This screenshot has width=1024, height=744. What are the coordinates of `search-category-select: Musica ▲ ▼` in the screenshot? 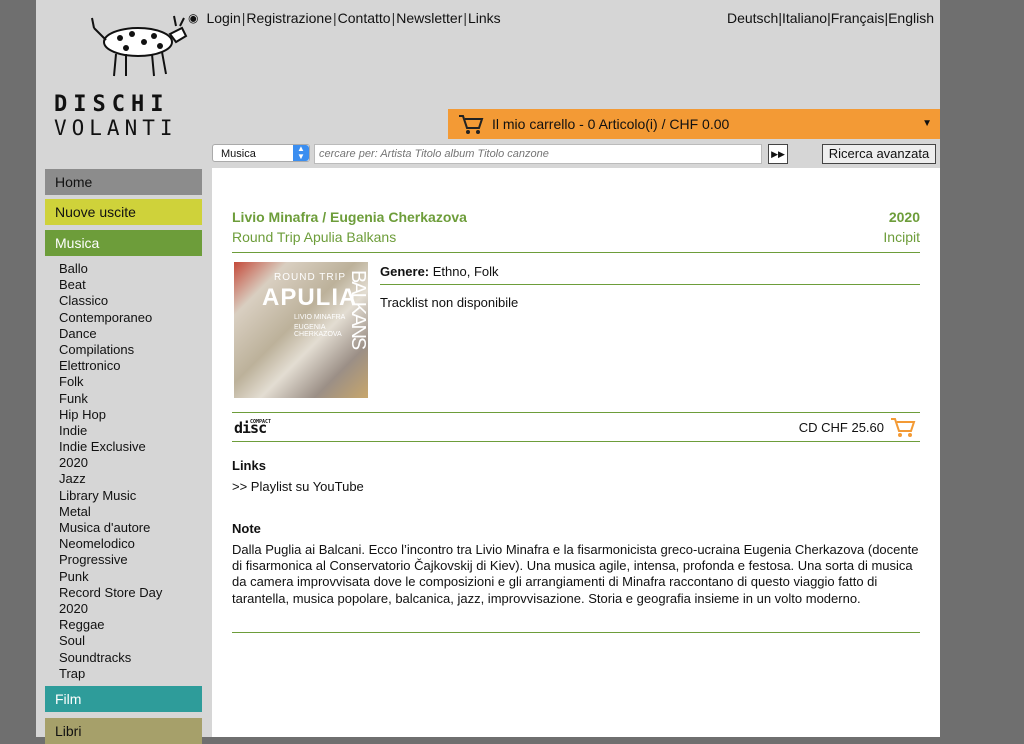 It's located at (261, 153).